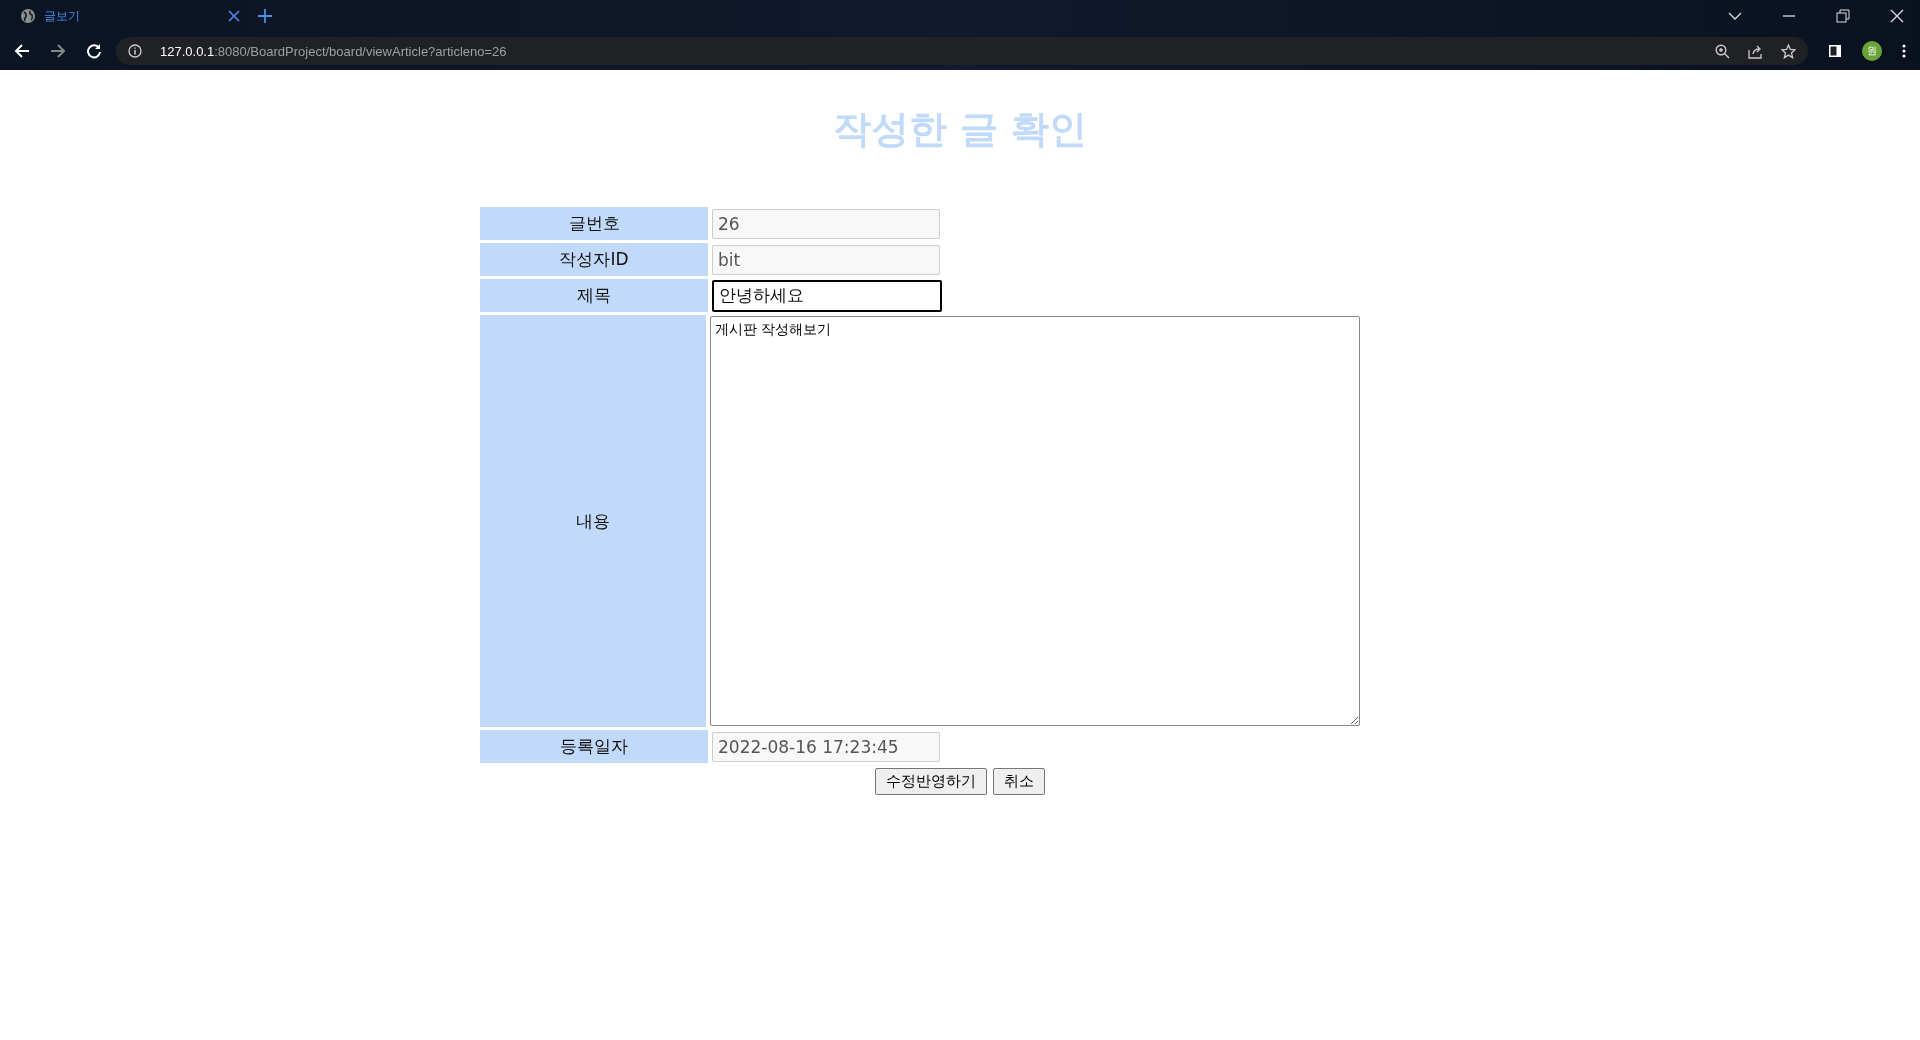 This screenshot has width=1920, height=1040. Describe the element at coordinates (1843, 16) in the screenshot. I see `restore-icon` at that location.